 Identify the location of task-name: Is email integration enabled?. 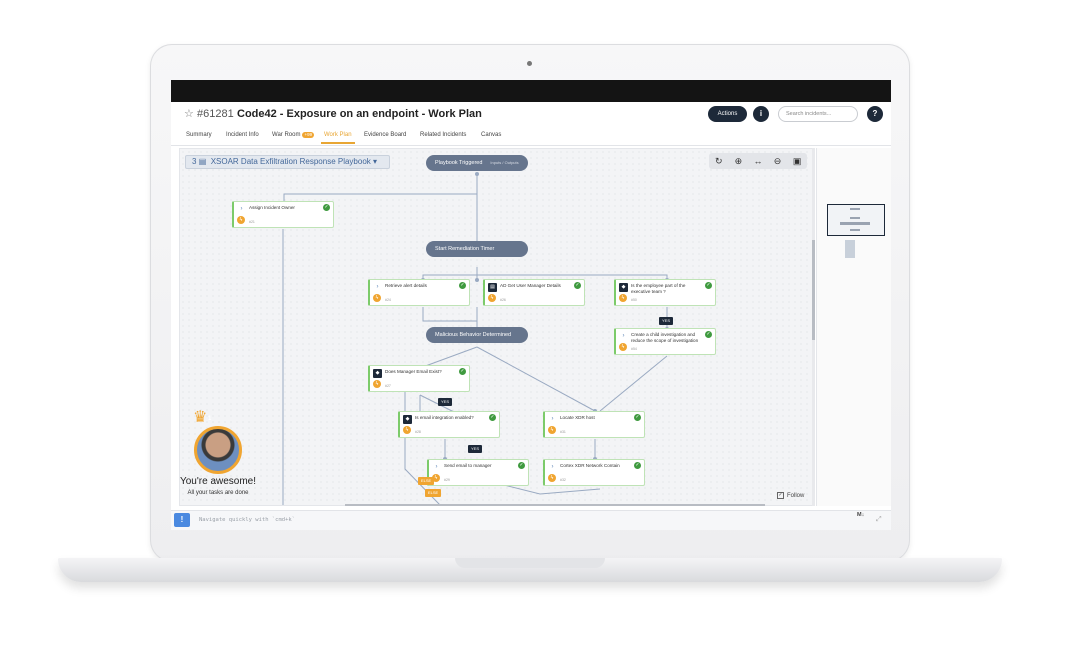
(444, 417).